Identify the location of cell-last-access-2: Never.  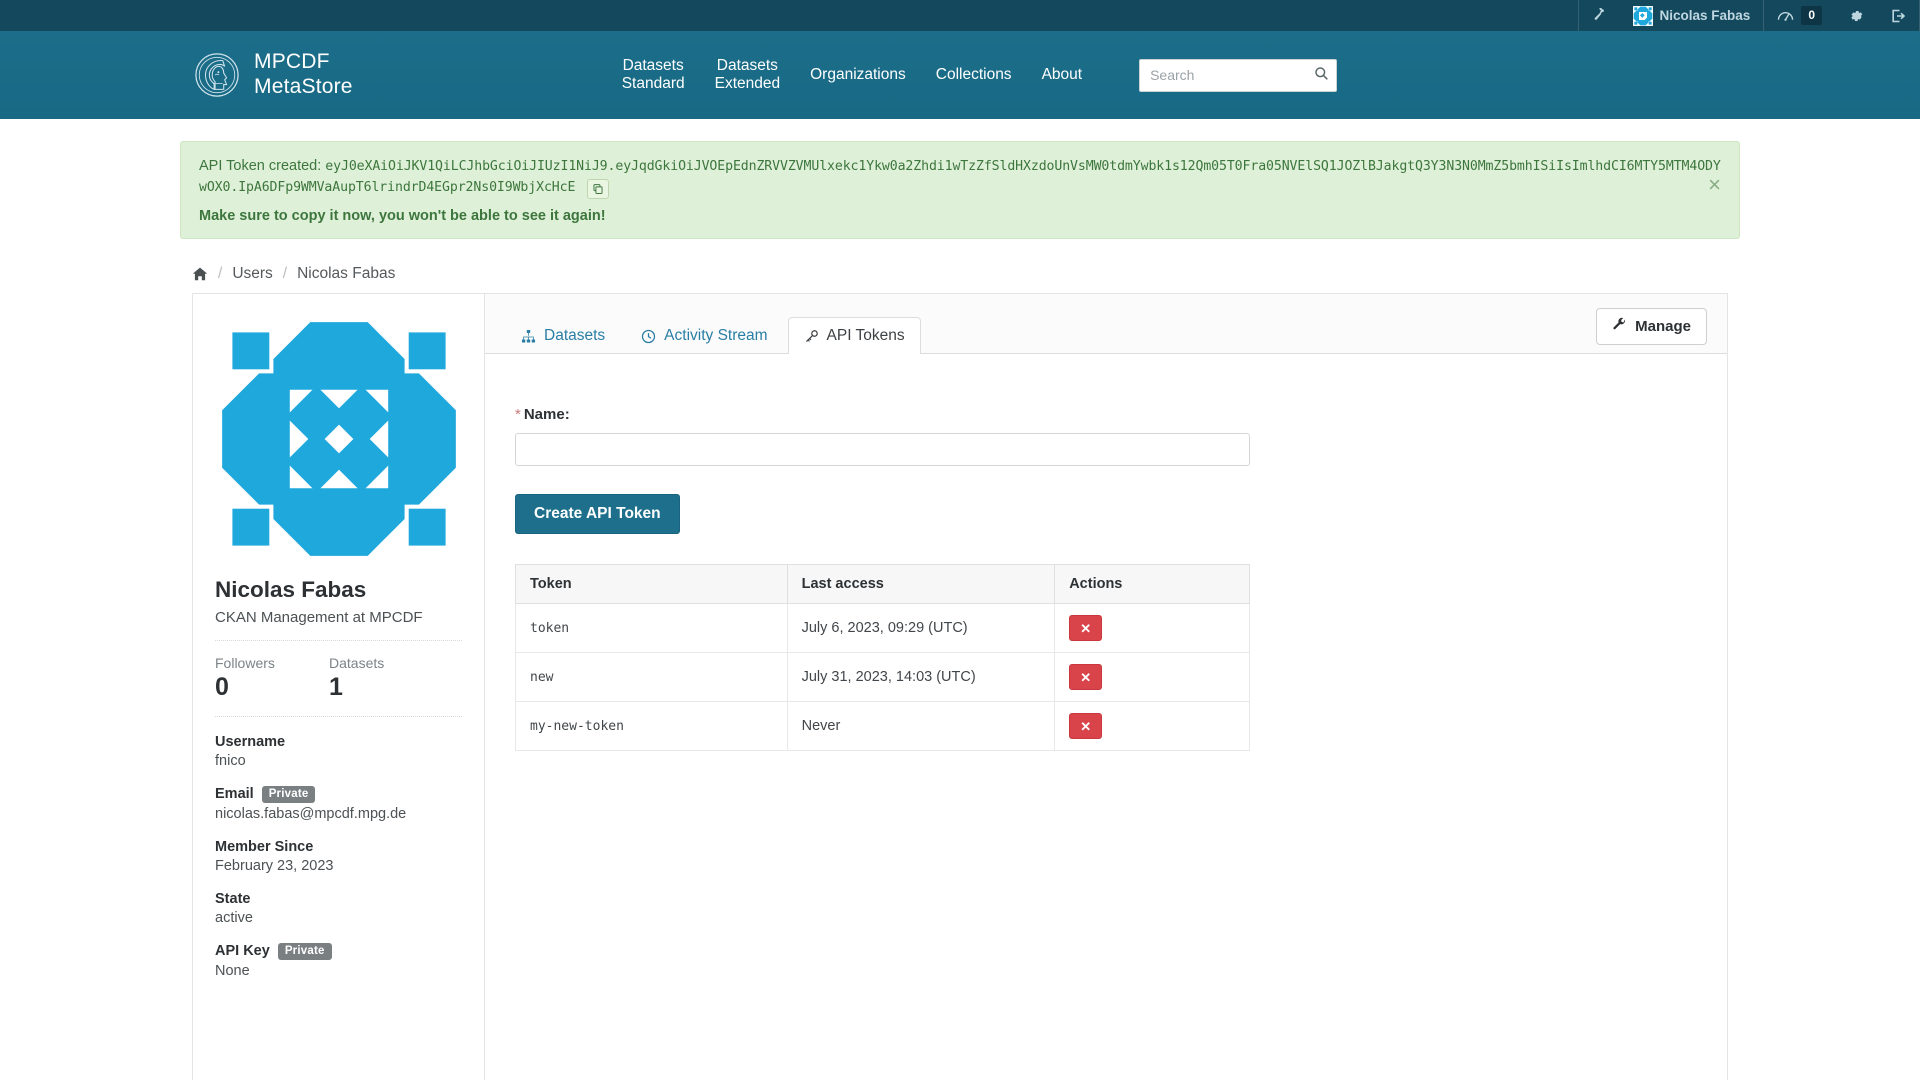
(921, 726).